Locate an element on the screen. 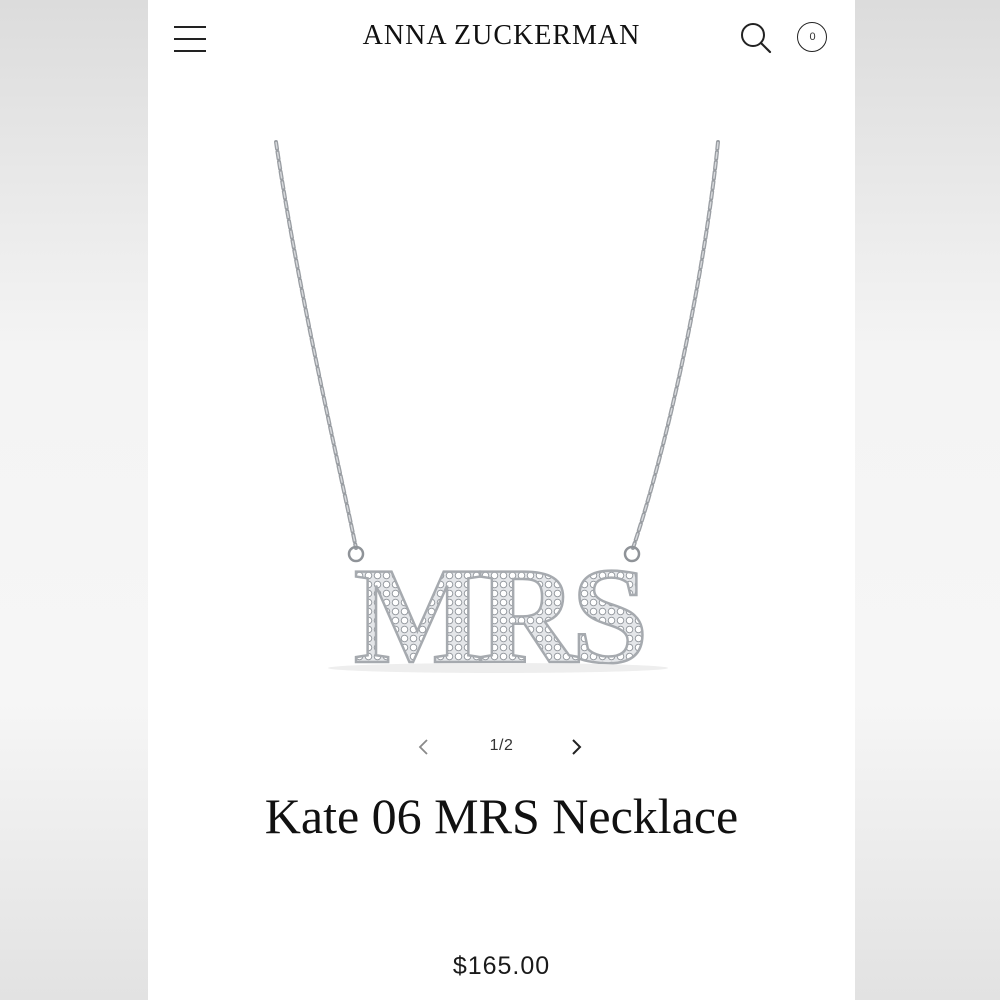 The image size is (1000, 1000). backdrop-left is located at coordinates (74, 500).